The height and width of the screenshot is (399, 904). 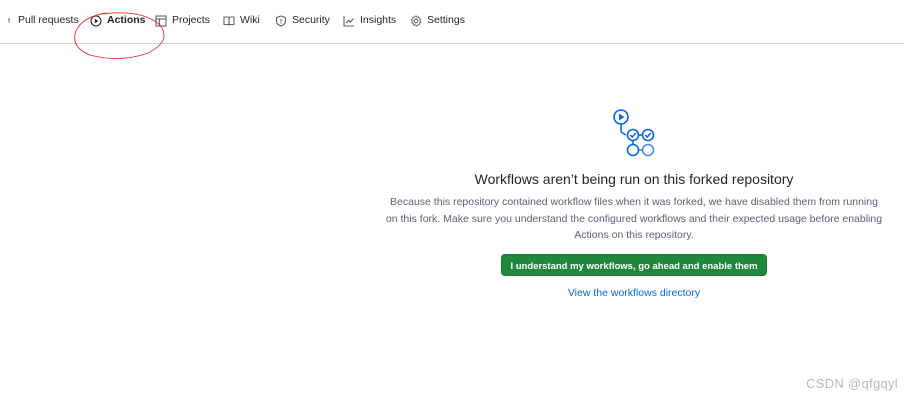 I want to click on tab-label: Security, so click(x=311, y=20).